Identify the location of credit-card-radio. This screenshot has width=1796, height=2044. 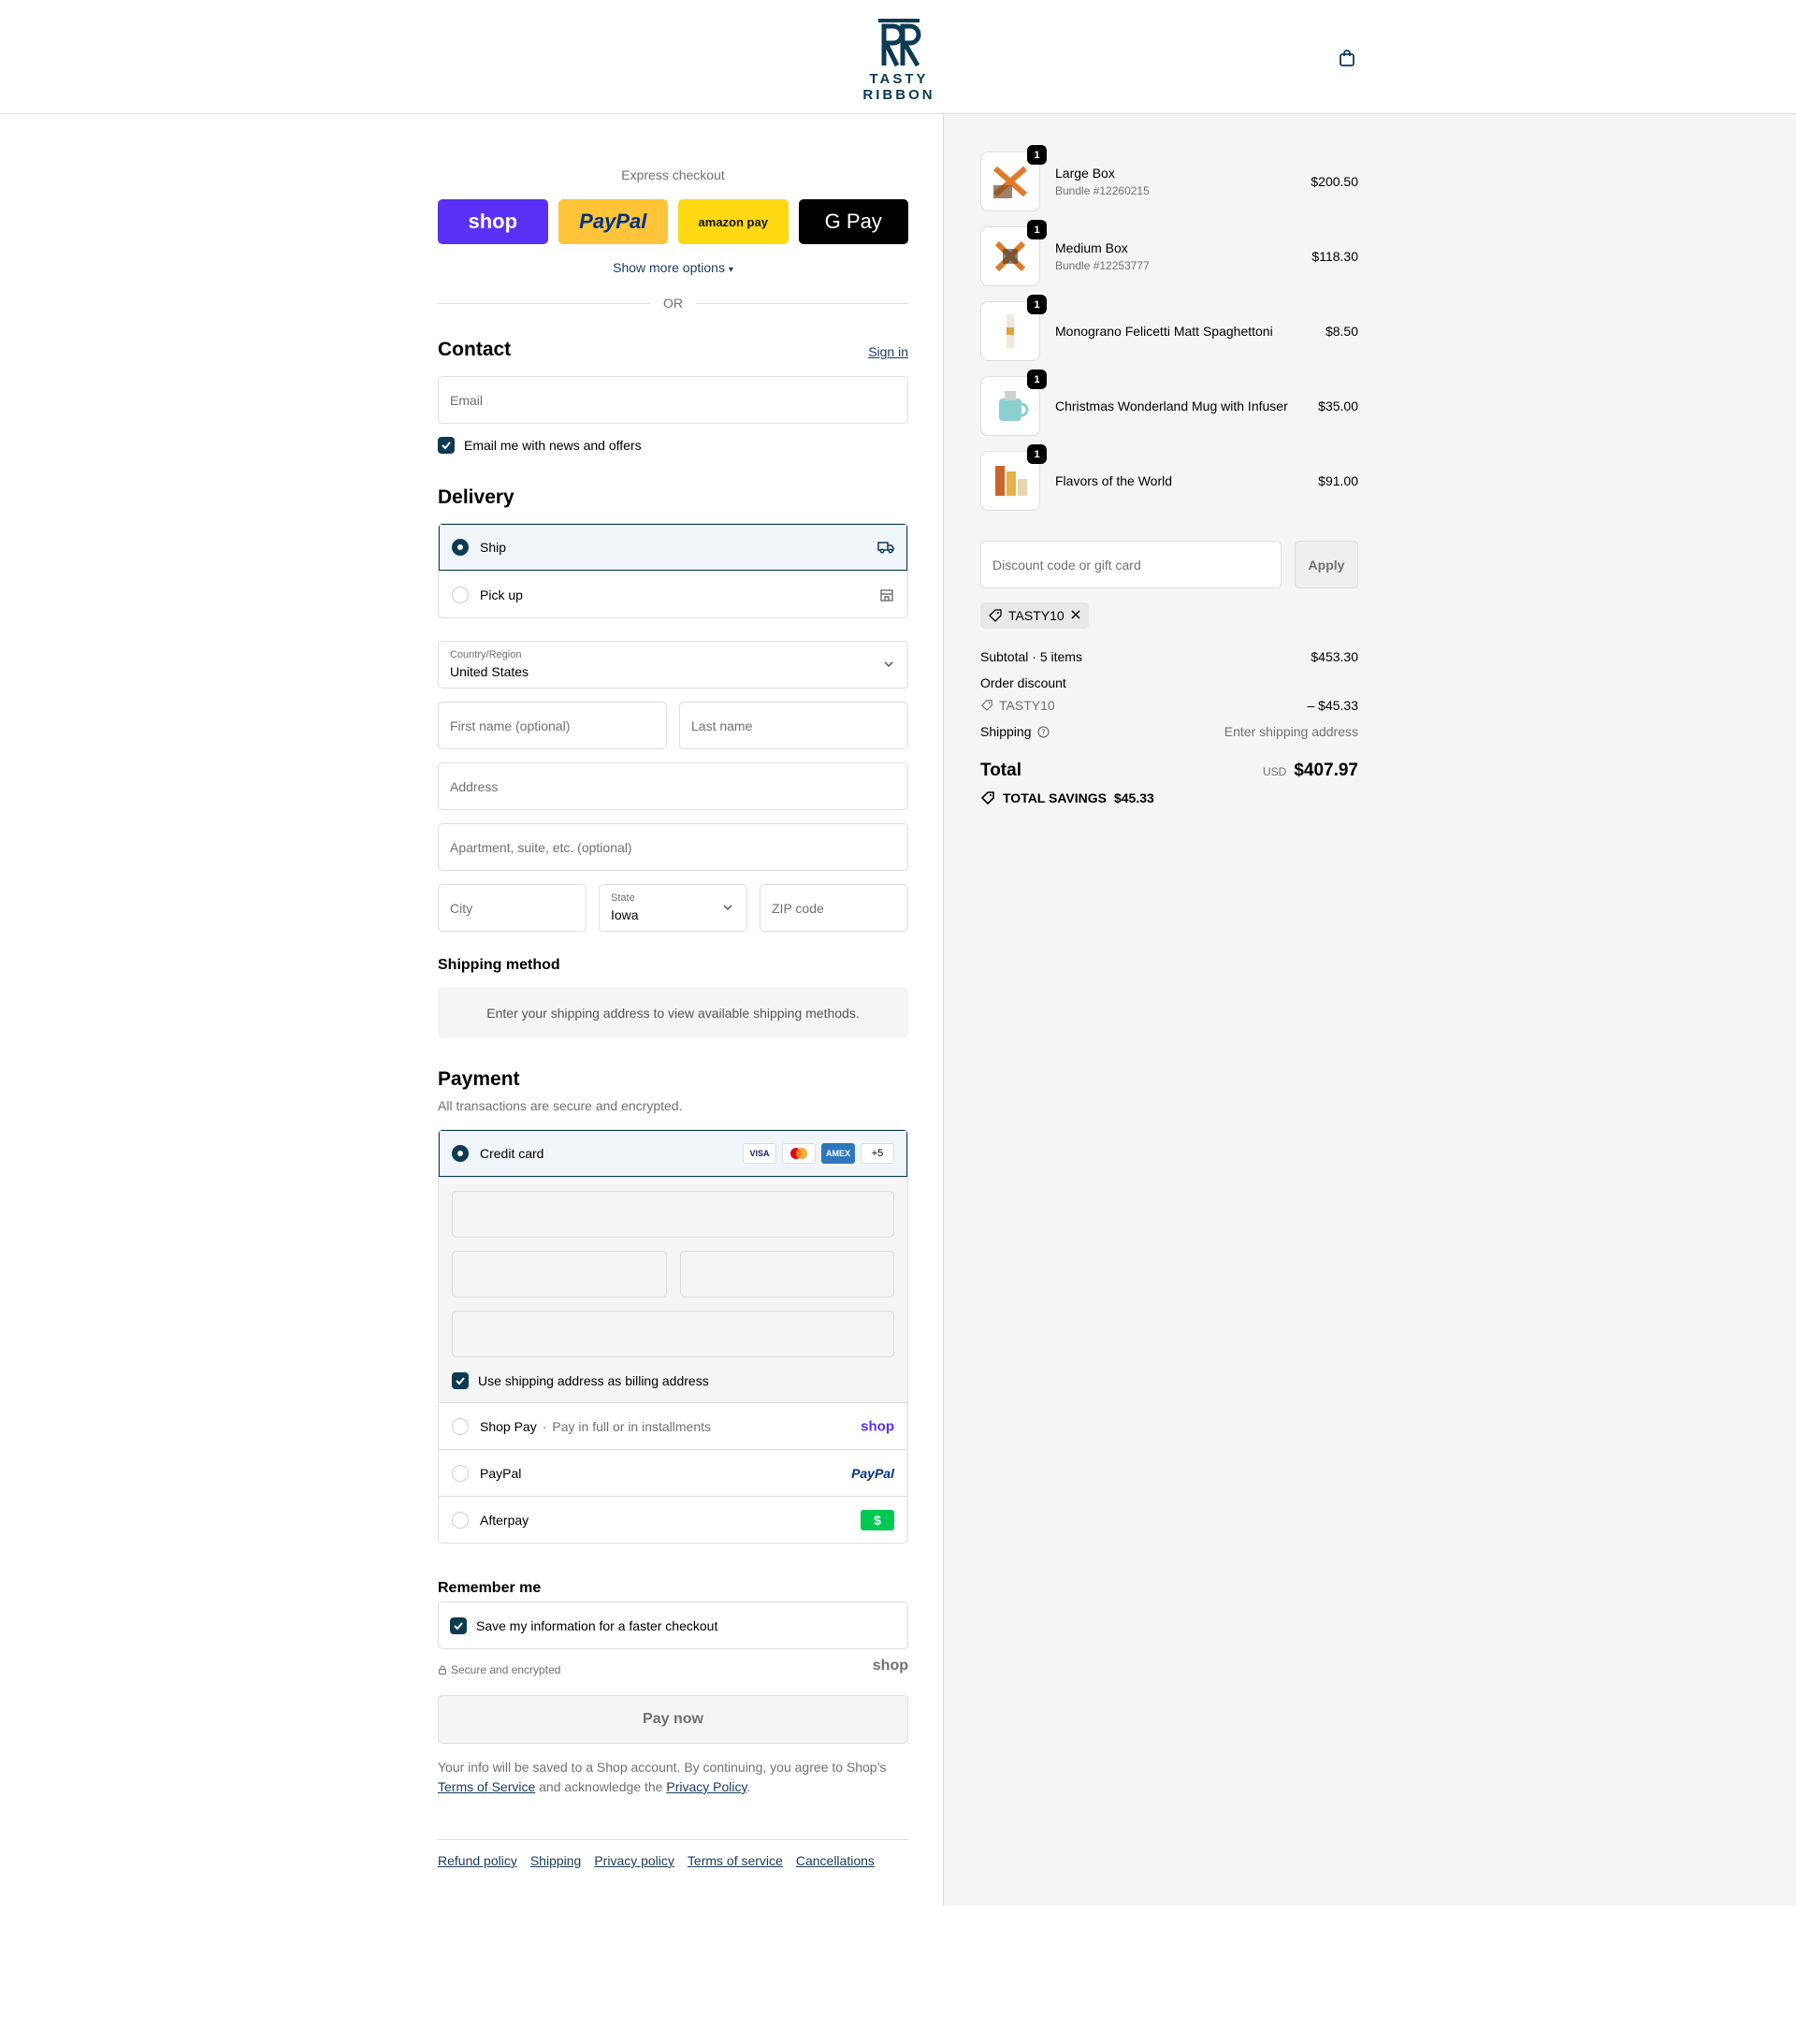
(461, 1153).